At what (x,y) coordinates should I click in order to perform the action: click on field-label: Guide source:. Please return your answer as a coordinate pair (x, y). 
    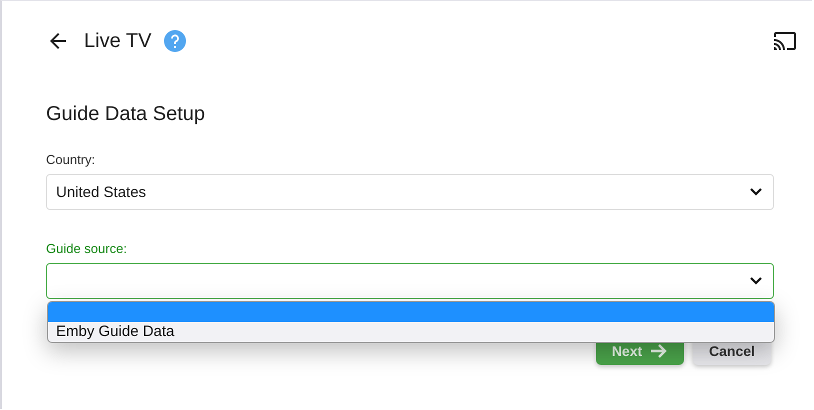
    Looking at the image, I should click on (86, 248).